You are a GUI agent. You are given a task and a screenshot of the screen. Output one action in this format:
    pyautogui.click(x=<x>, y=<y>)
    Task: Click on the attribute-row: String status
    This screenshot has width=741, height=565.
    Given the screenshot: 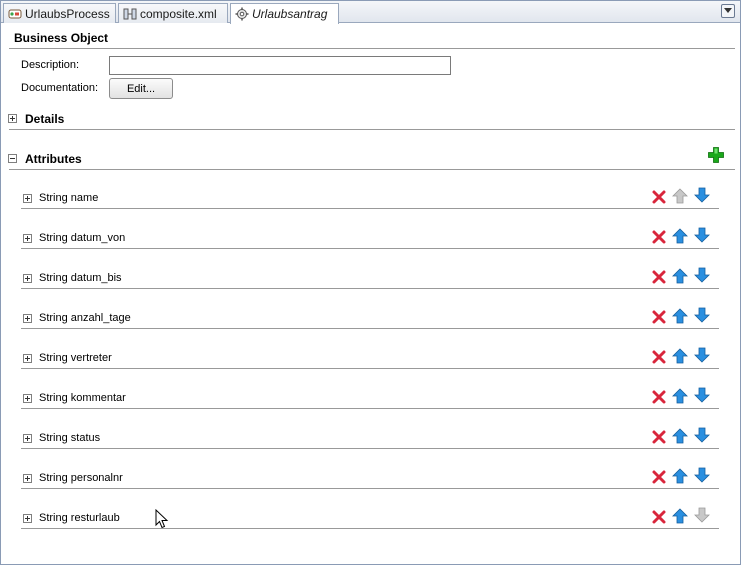 What is the action you would take?
    pyautogui.click(x=370, y=439)
    